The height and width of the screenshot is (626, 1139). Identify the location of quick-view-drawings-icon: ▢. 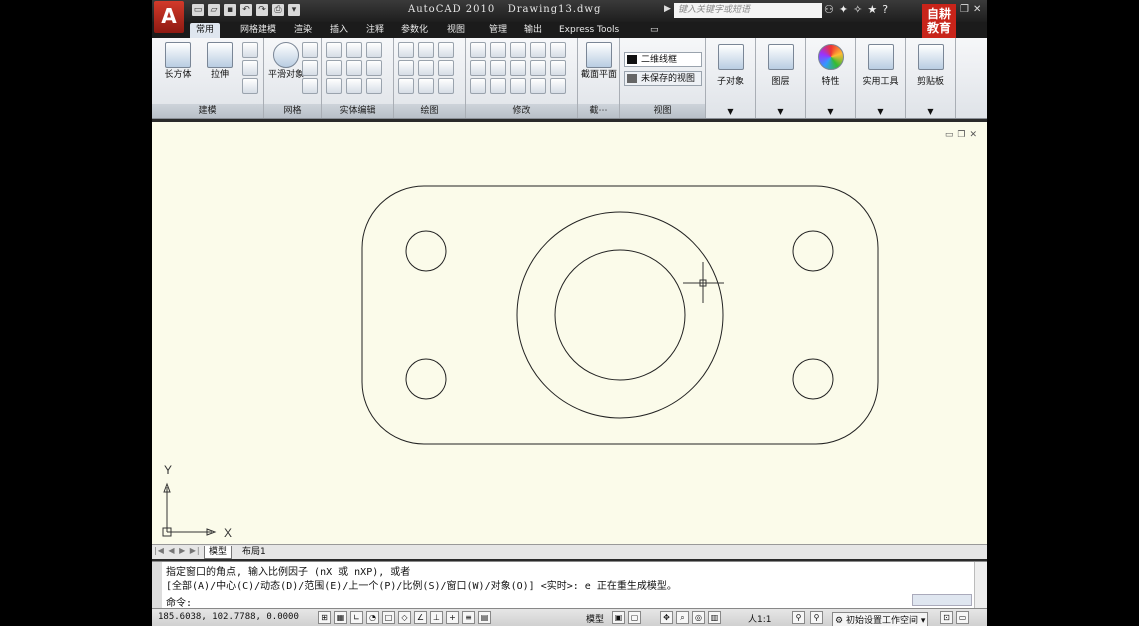
(634, 617).